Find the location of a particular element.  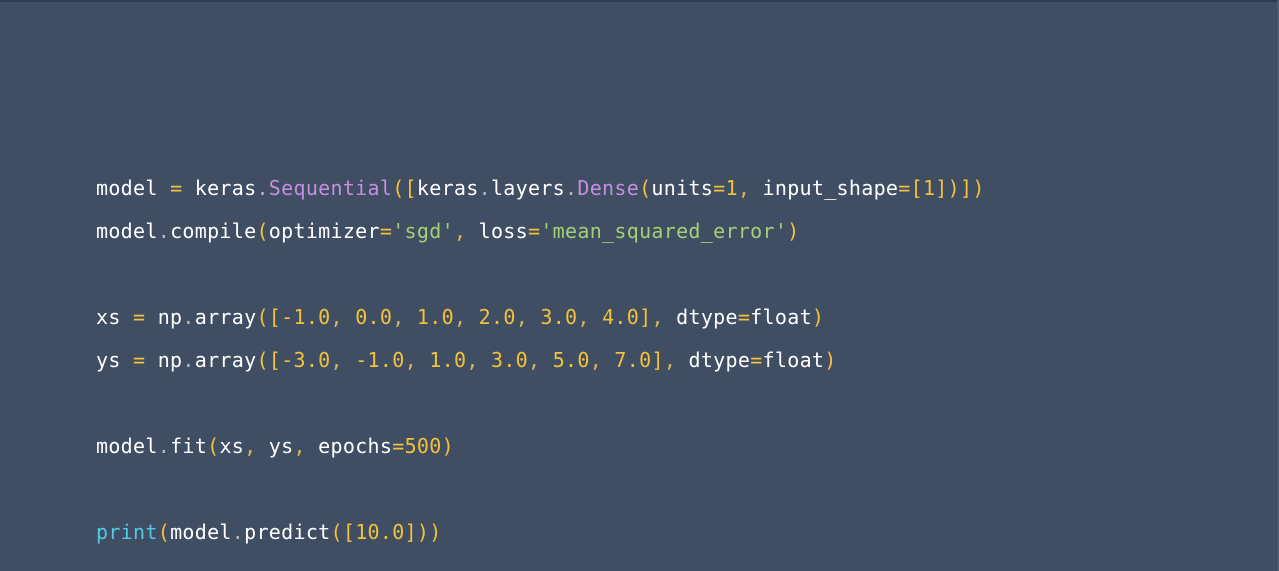

code-token: 0.0 is located at coordinates (367, 317).